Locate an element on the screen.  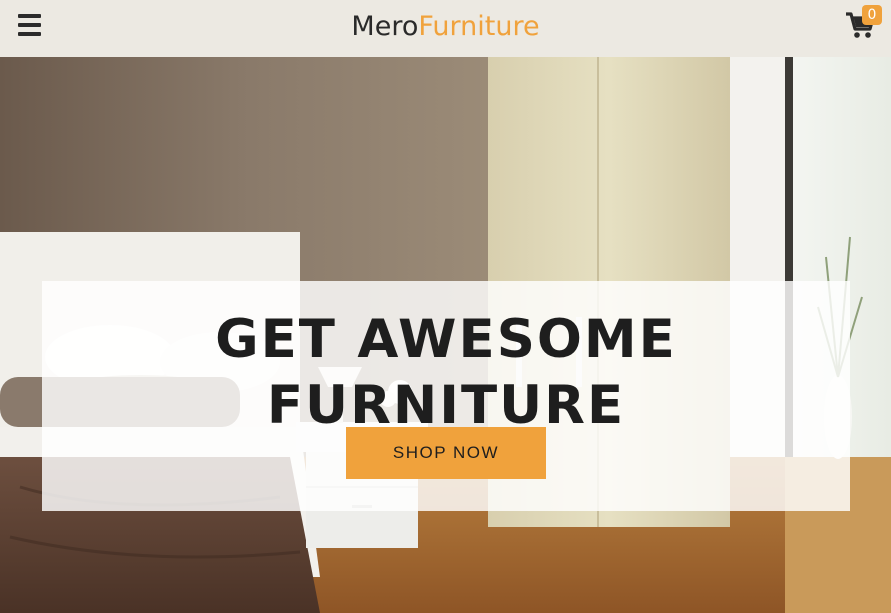
site-logo: MeroFurniture is located at coordinates (445, 27).